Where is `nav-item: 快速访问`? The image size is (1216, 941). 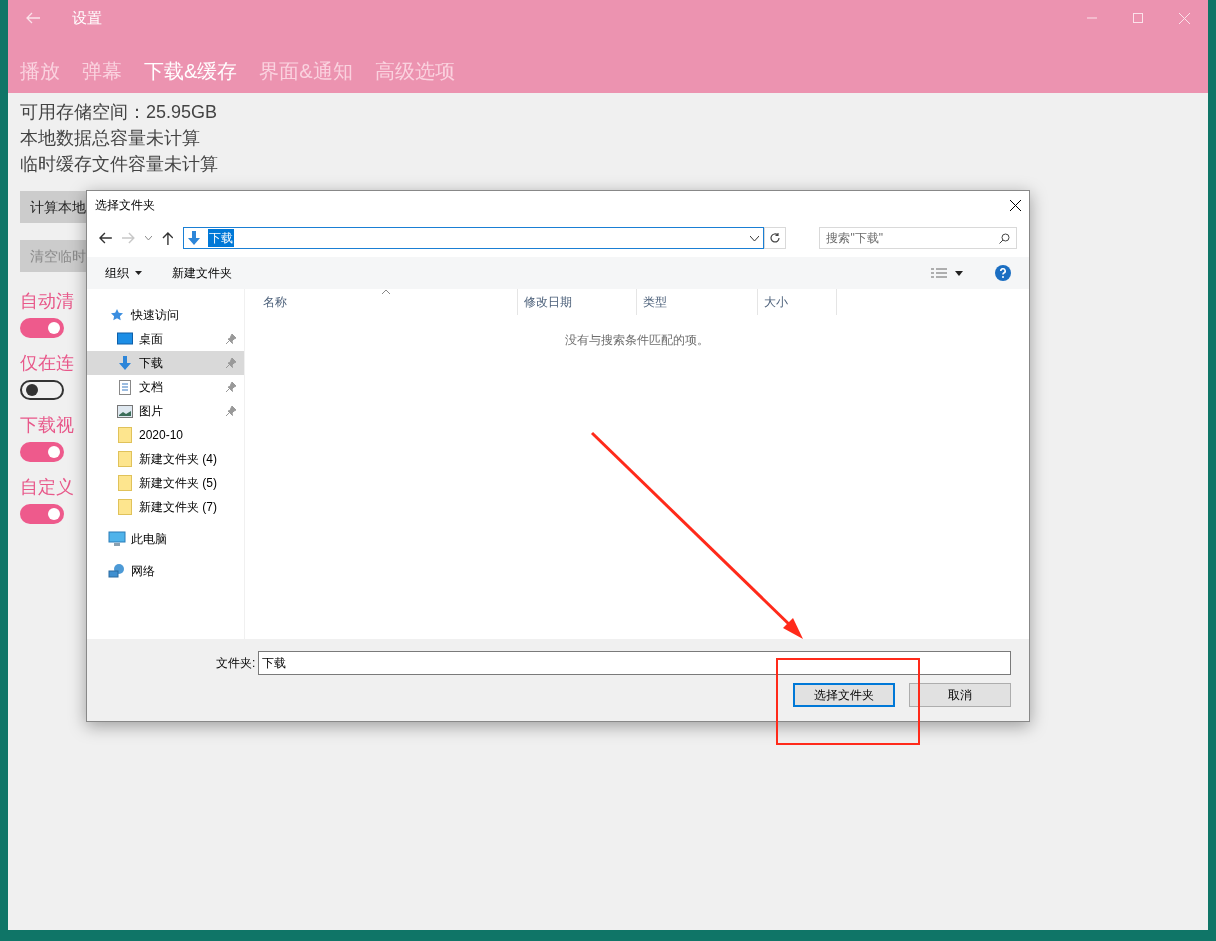 nav-item: 快速访问 is located at coordinates (165, 315).